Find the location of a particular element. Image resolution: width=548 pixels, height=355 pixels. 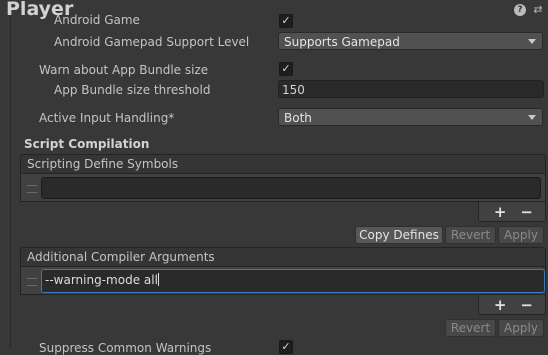

args-revert-button: Revert is located at coordinates (470, 328).